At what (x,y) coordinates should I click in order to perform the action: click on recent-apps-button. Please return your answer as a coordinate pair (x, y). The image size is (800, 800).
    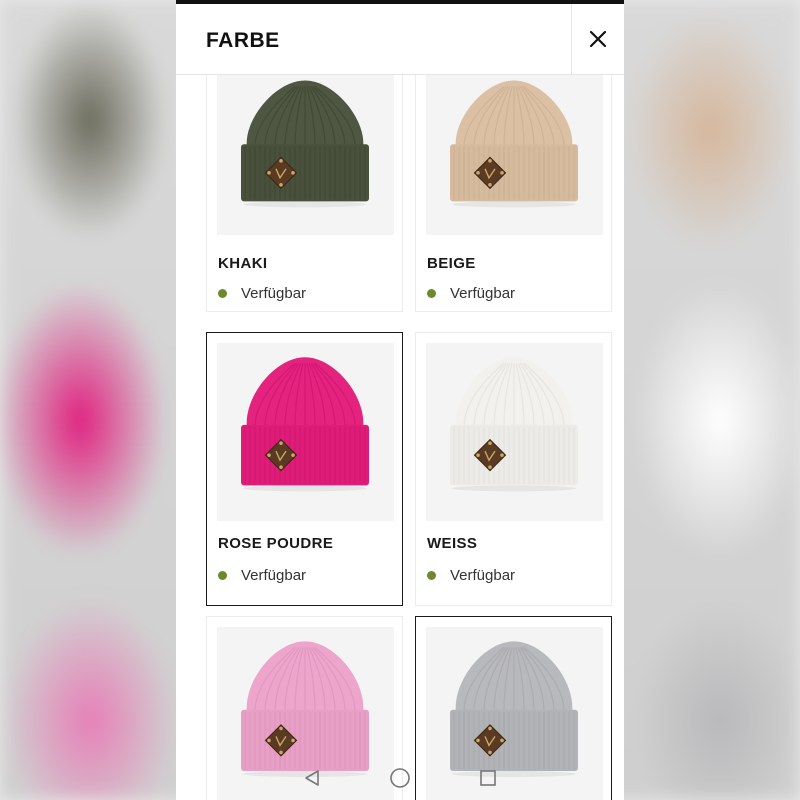
    Looking at the image, I should click on (488, 778).